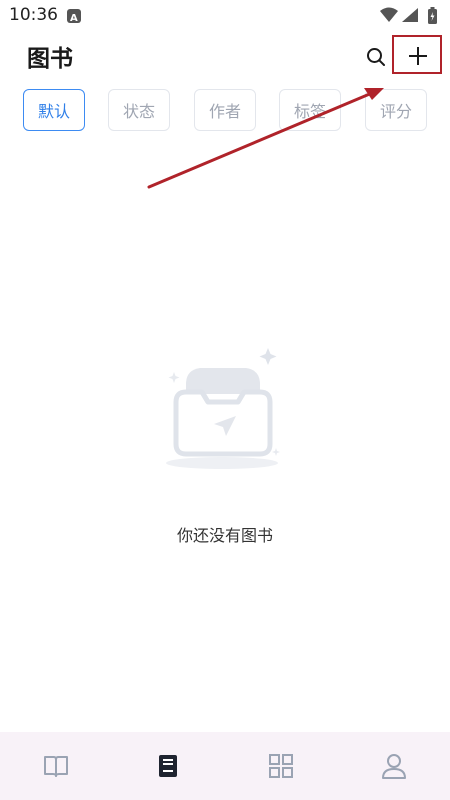 This screenshot has width=450, height=800. What do you see at coordinates (54, 110) in the screenshot?
I see `filter-chip-default: 默认` at bounding box center [54, 110].